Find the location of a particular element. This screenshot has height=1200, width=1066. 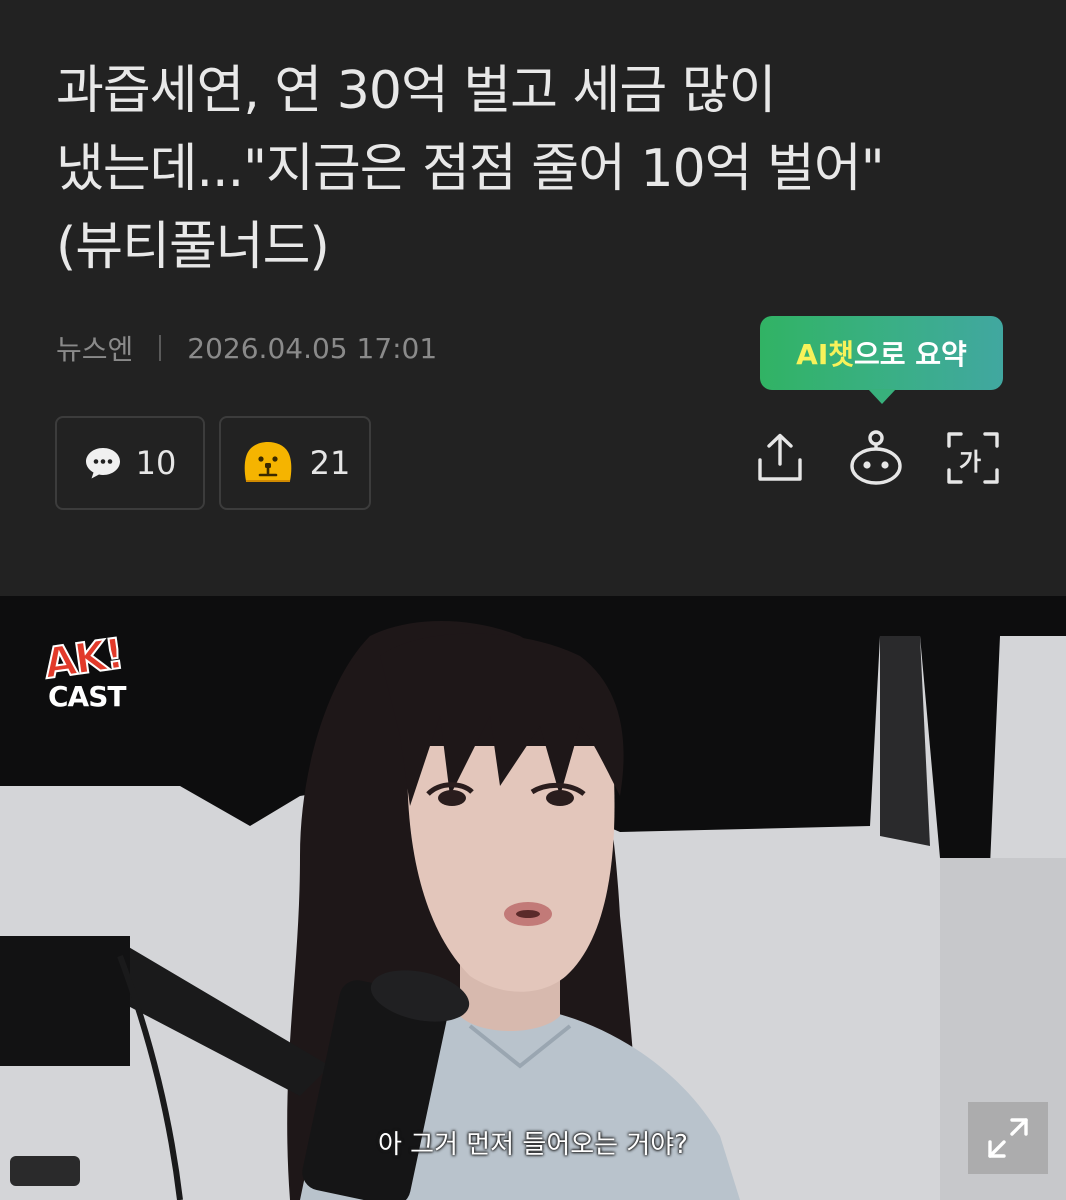

meta-divider is located at coordinates (160, 348).